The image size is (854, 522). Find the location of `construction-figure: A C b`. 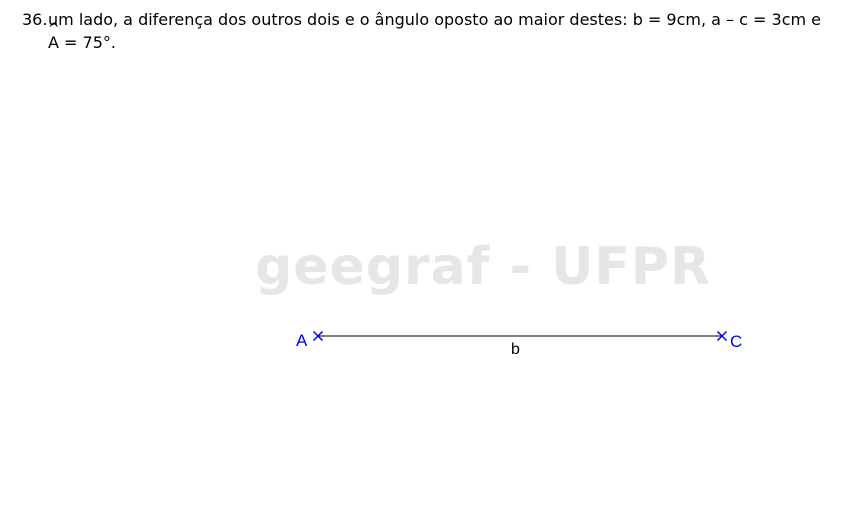

construction-figure: A C b is located at coordinates (519, 344).